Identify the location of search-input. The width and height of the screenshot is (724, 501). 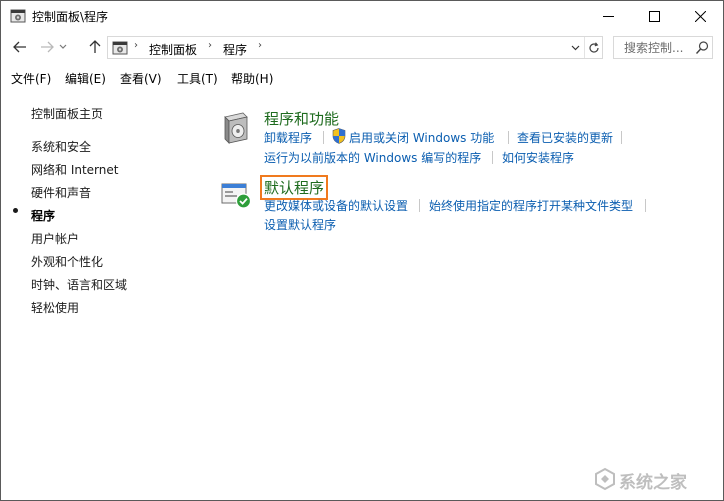
(654, 47).